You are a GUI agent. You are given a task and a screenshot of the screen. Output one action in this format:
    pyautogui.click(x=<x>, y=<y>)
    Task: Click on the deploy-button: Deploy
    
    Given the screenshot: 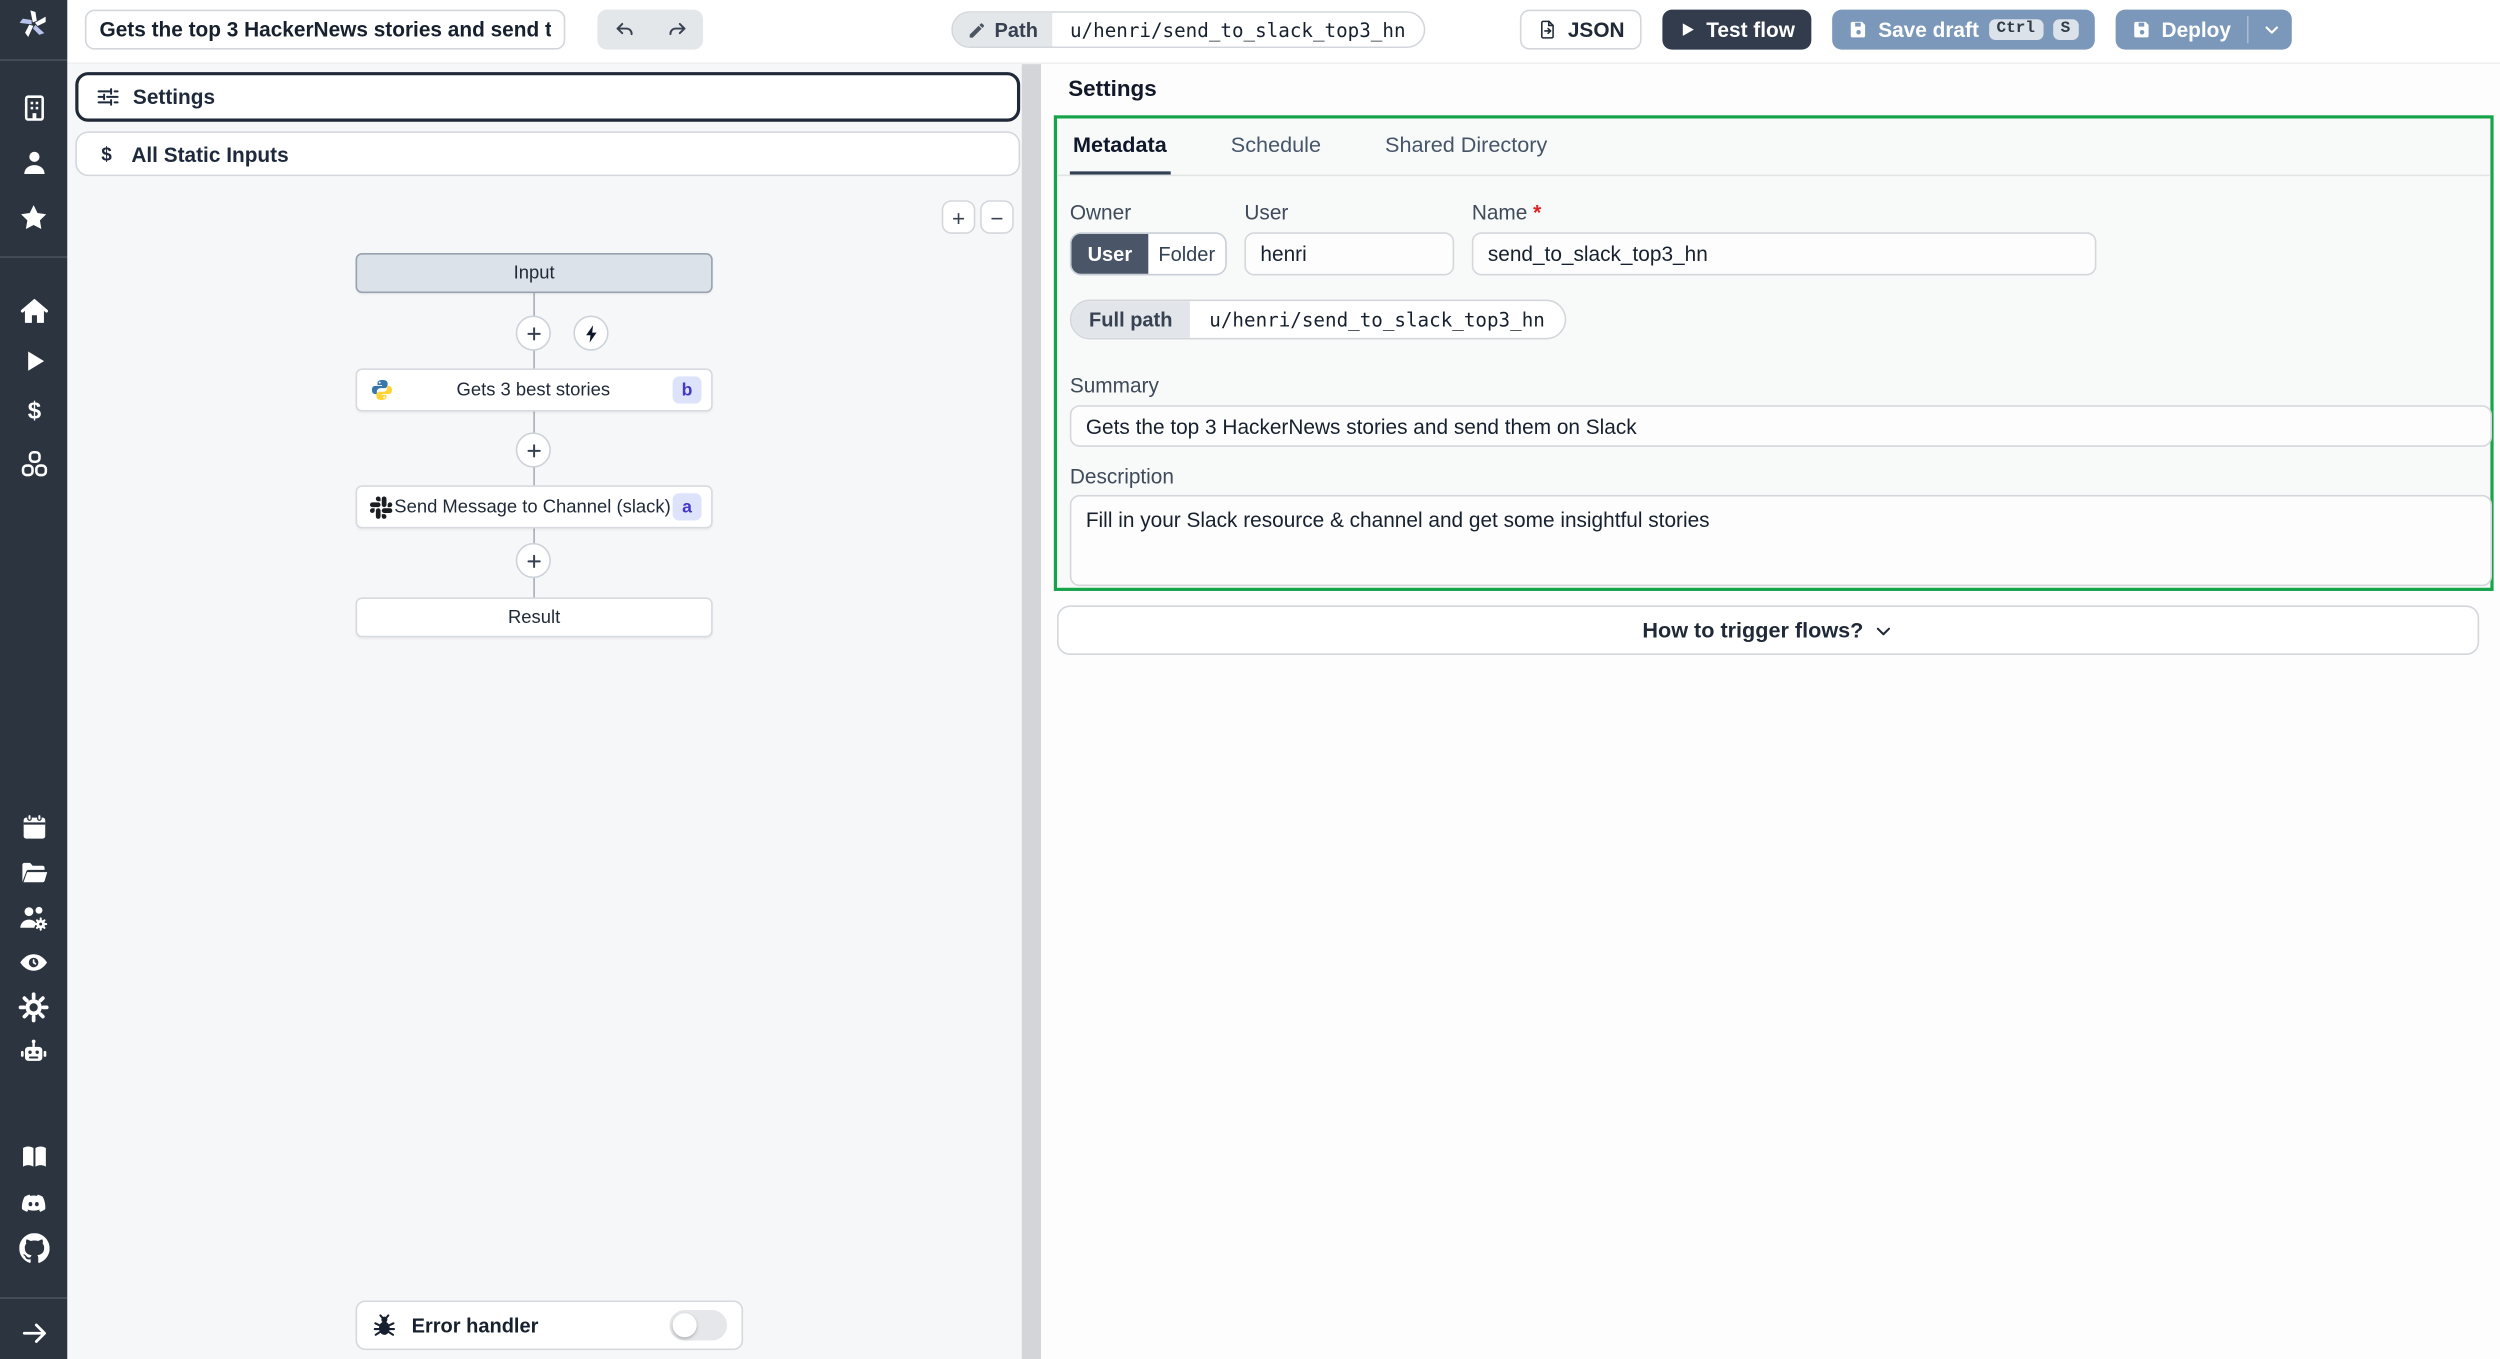 What is the action you would take?
    pyautogui.click(x=2203, y=29)
    